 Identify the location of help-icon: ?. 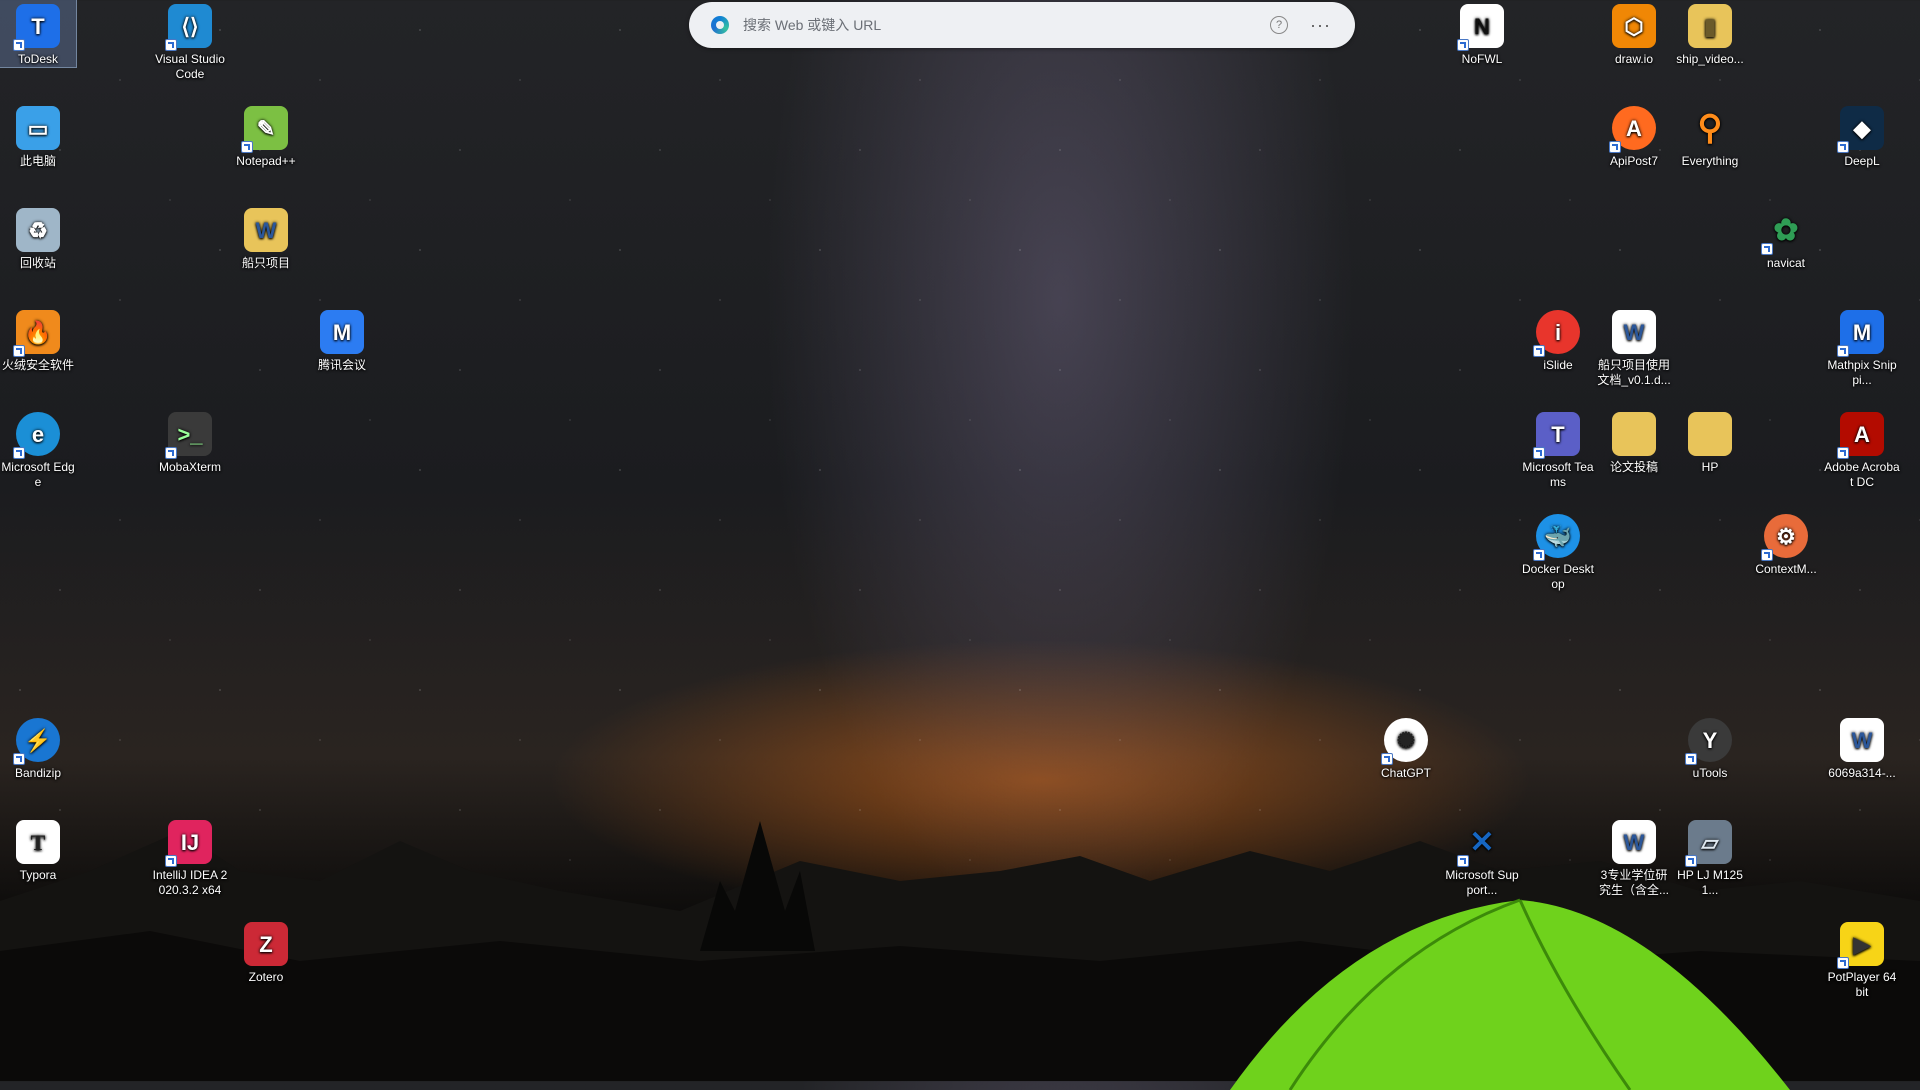
(1279, 25).